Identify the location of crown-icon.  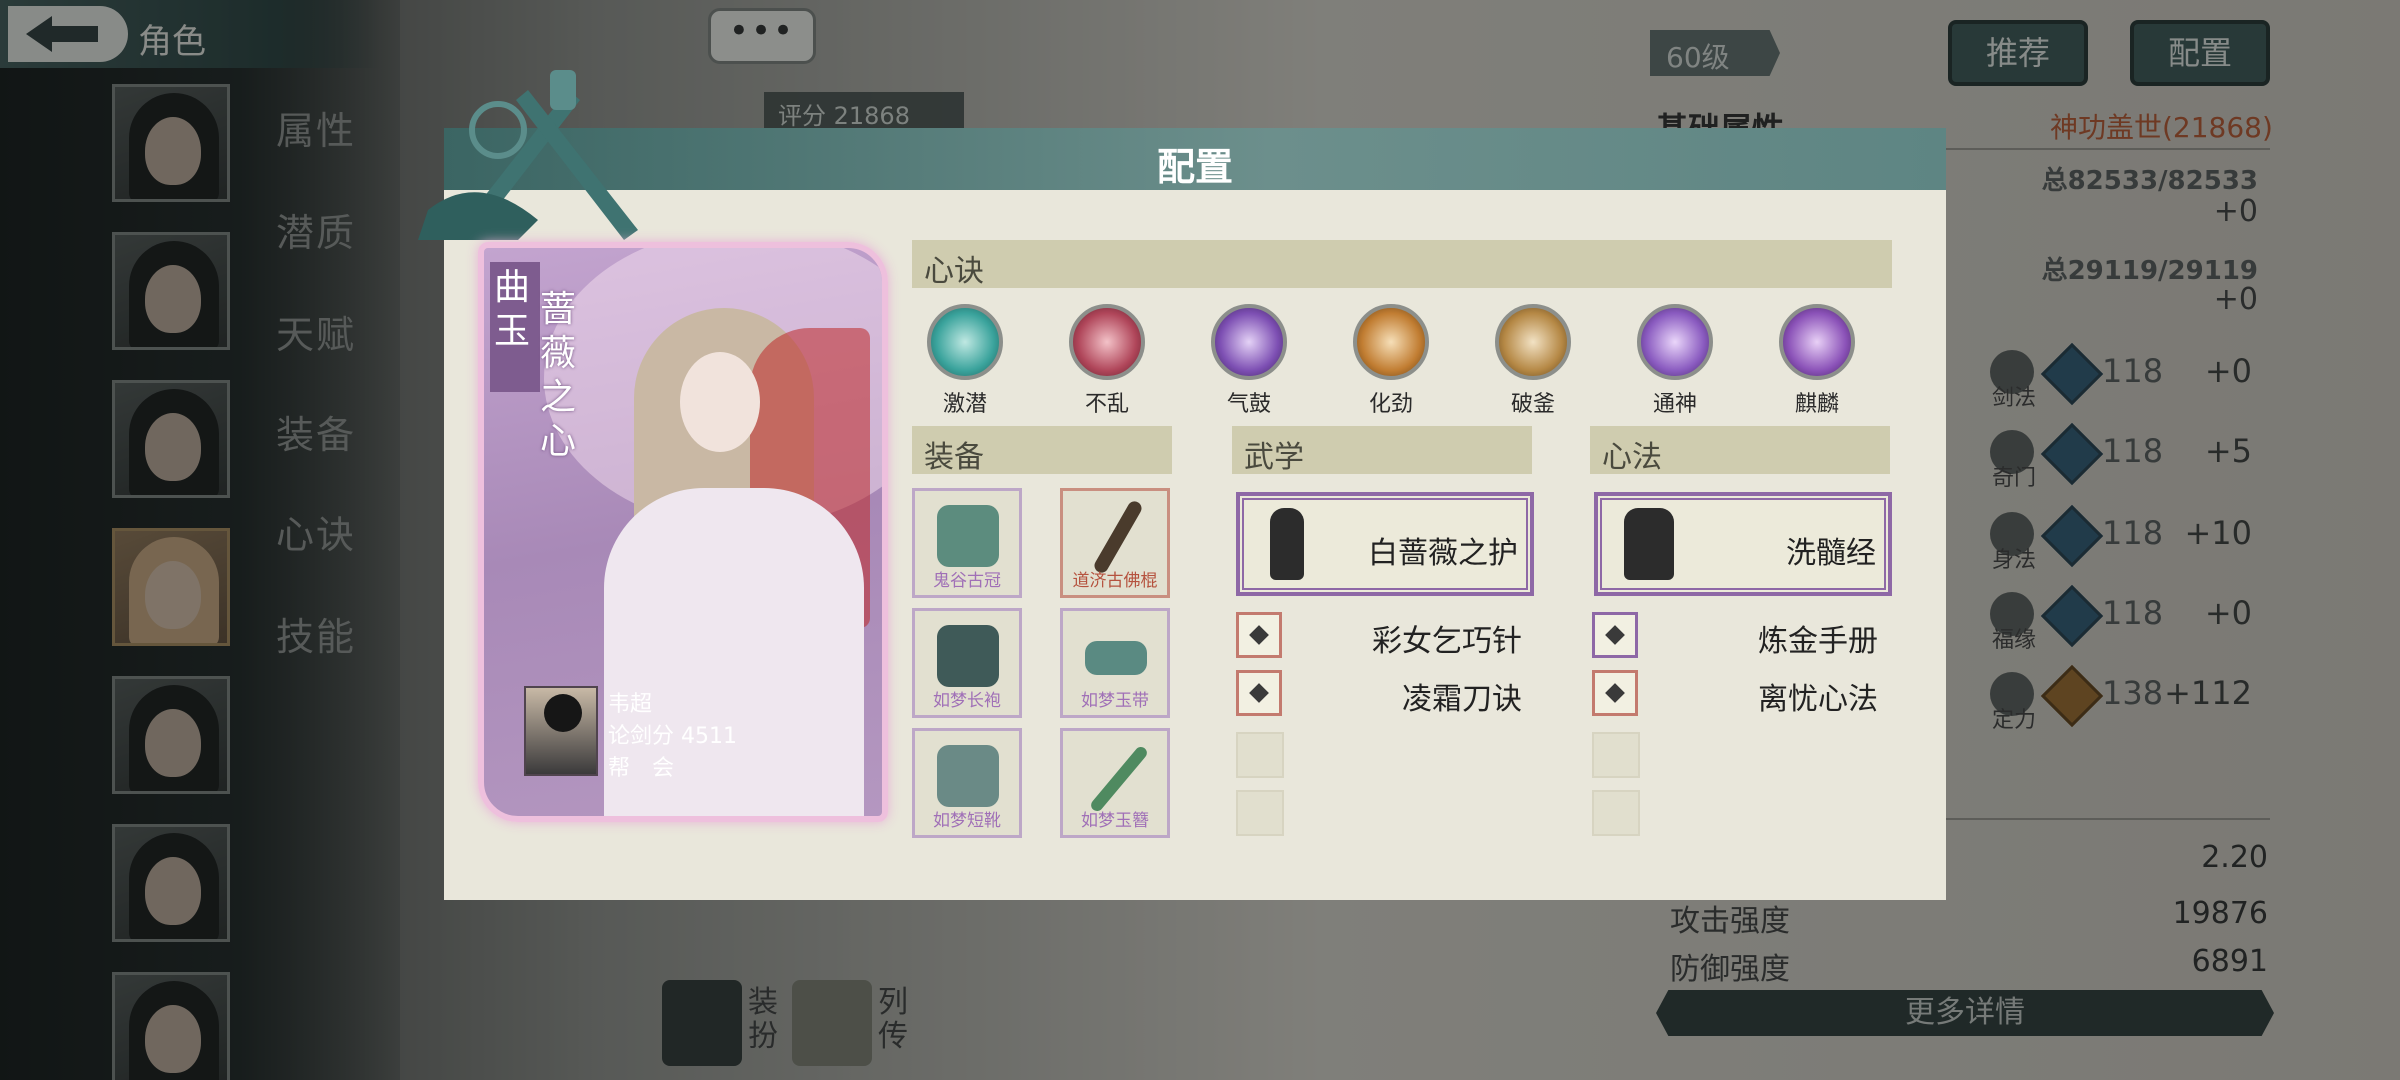
(968, 536).